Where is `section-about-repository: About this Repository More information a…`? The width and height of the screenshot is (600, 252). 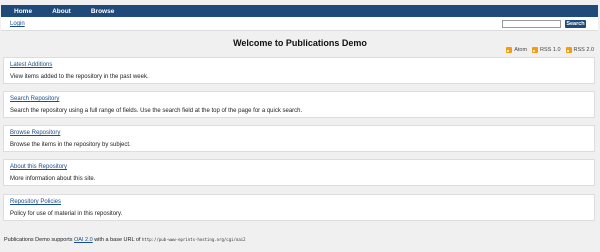 section-about-repository: About this Repository More information a… is located at coordinates (299, 172).